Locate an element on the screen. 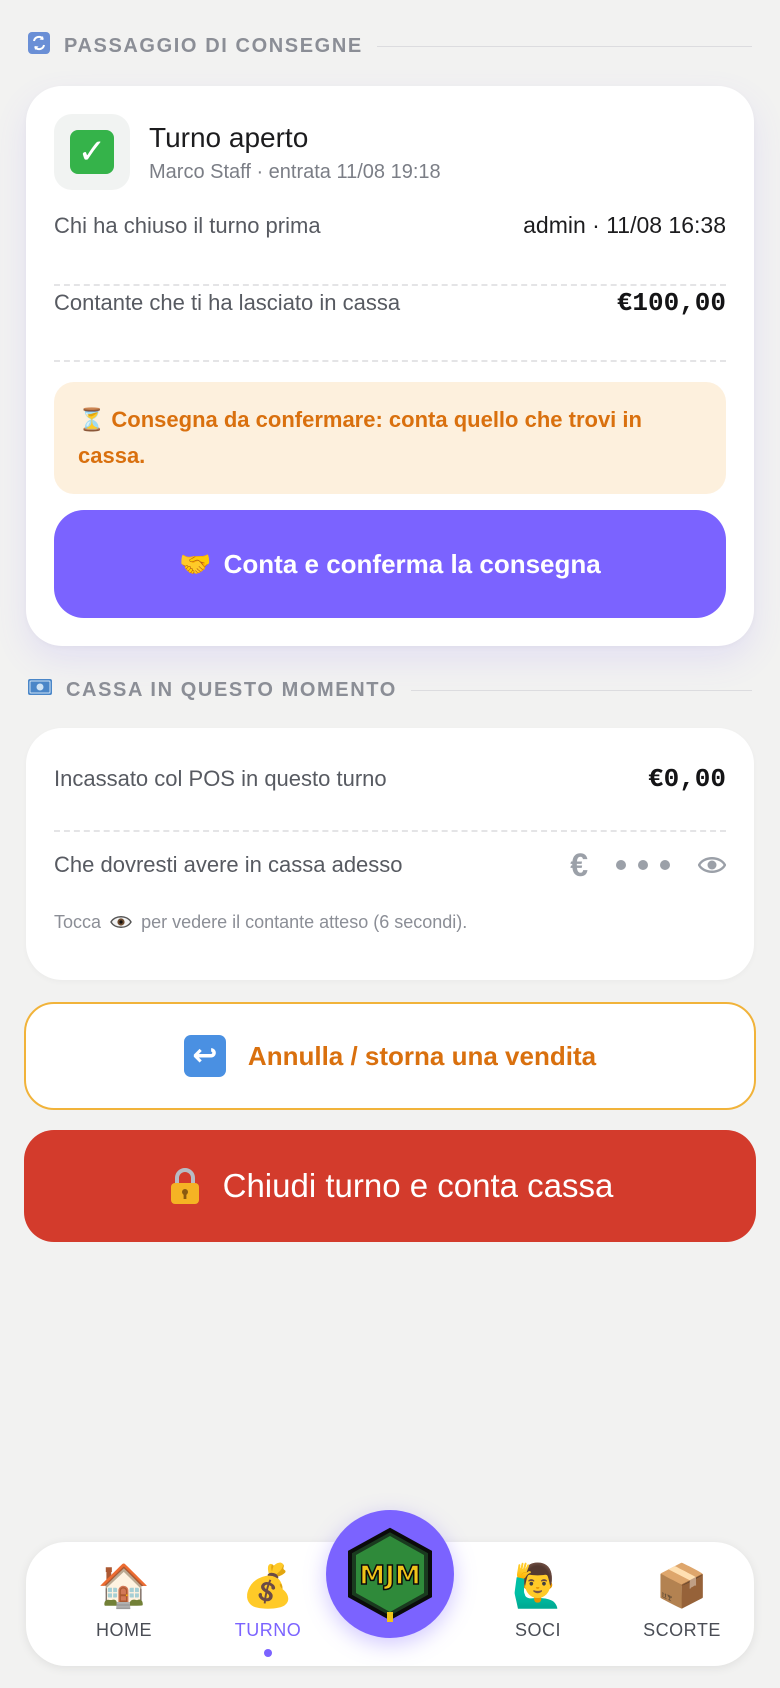  pos-label: Incassato col POS in questo turno is located at coordinates (220, 778).